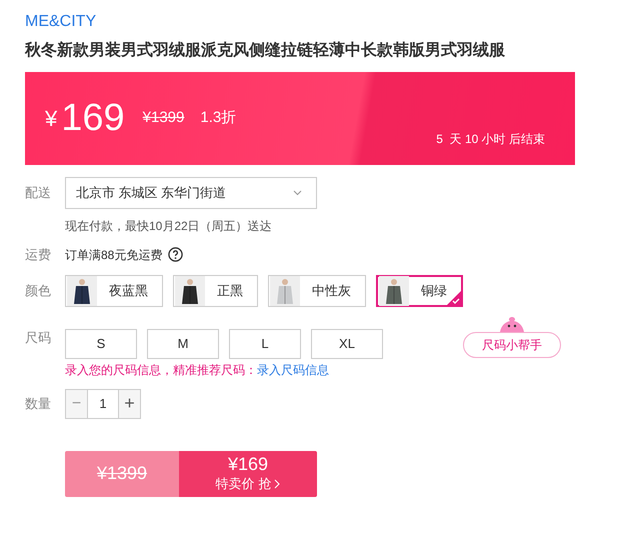 This screenshot has height=539, width=642. What do you see at coordinates (265, 50) in the screenshot?
I see `product-title: 秋冬新款男装男式羽绒服派克风侧缝拉链轻薄中长款韩版男式羽绒服` at bounding box center [265, 50].